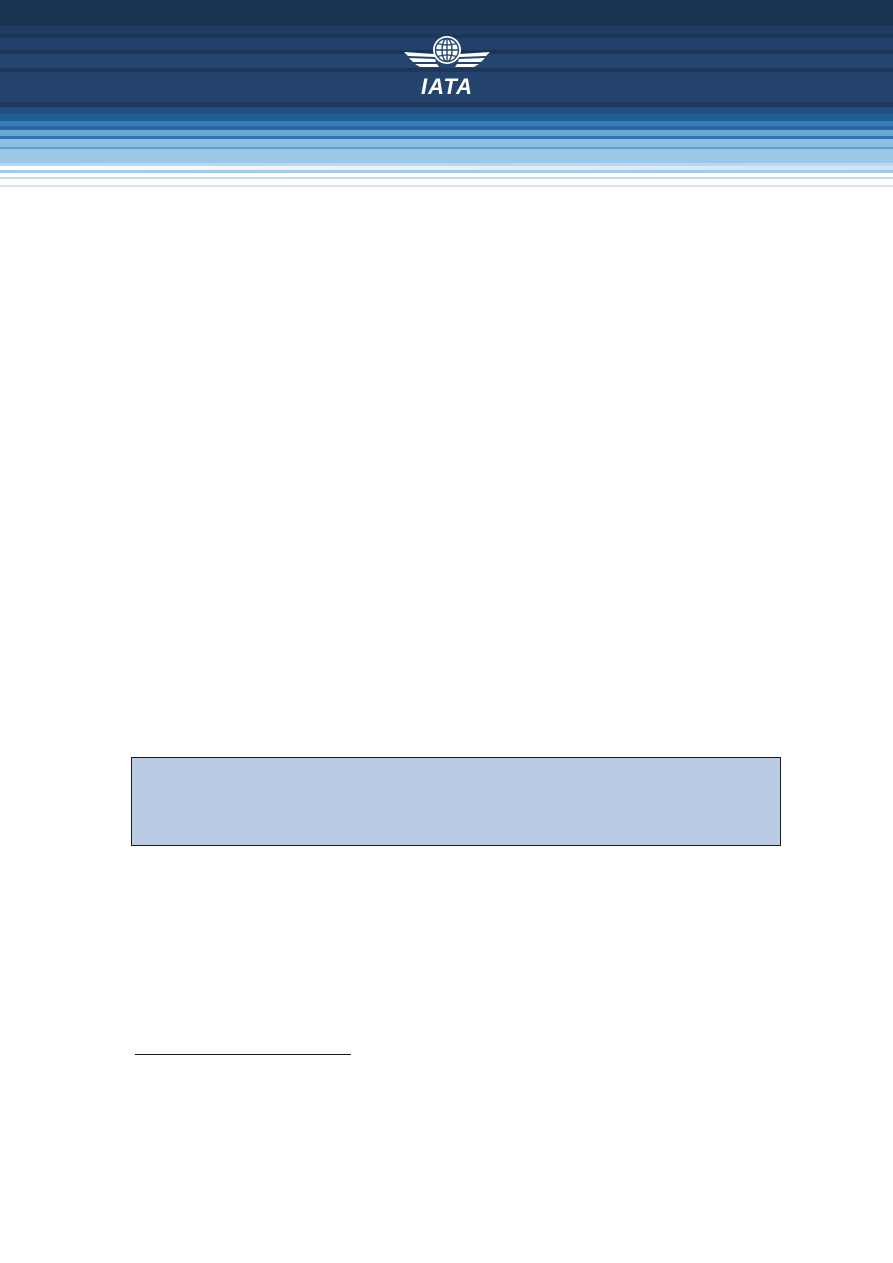 This screenshot has height=1263, width=893. What do you see at coordinates (456, 801) in the screenshot?
I see `callout-box` at bounding box center [456, 801].